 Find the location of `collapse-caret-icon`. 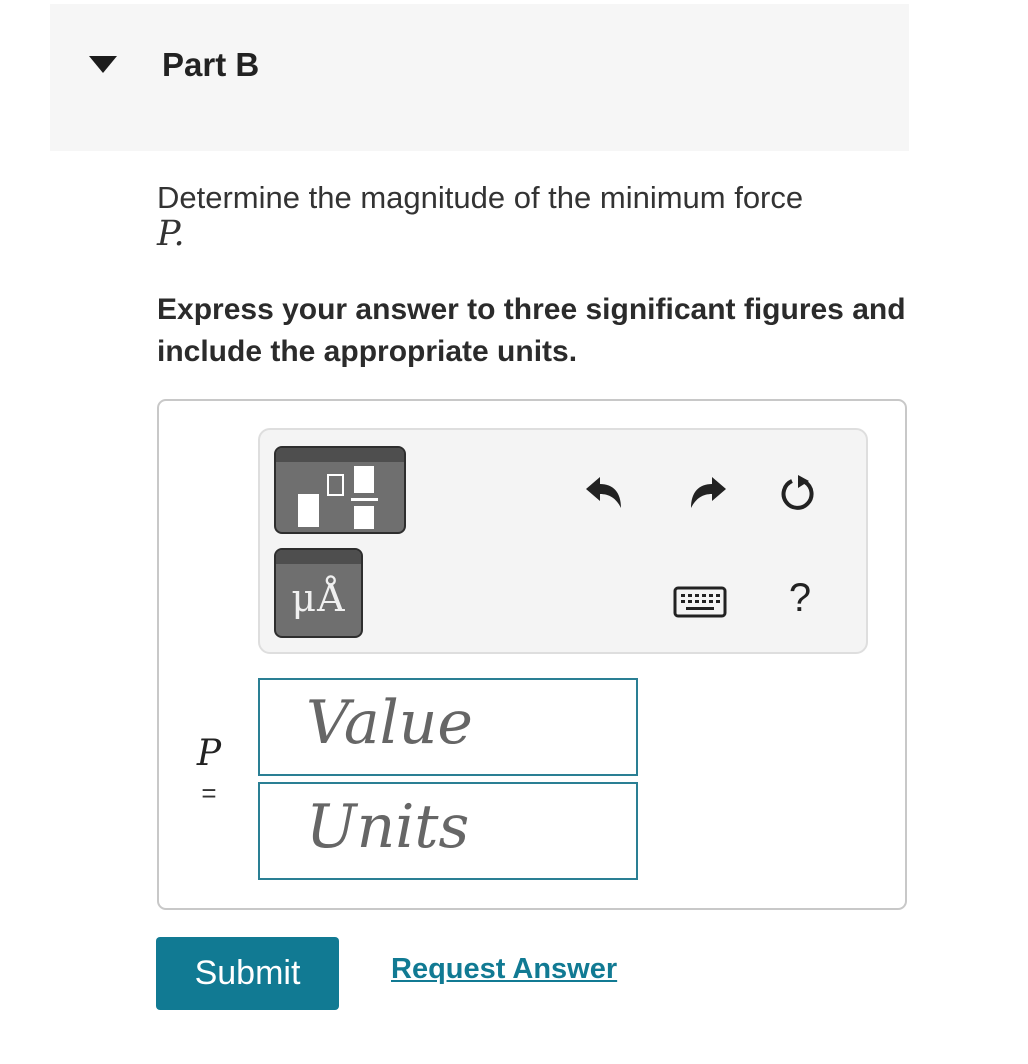

collapse-caret-icon is located at coordinates (103, 64).